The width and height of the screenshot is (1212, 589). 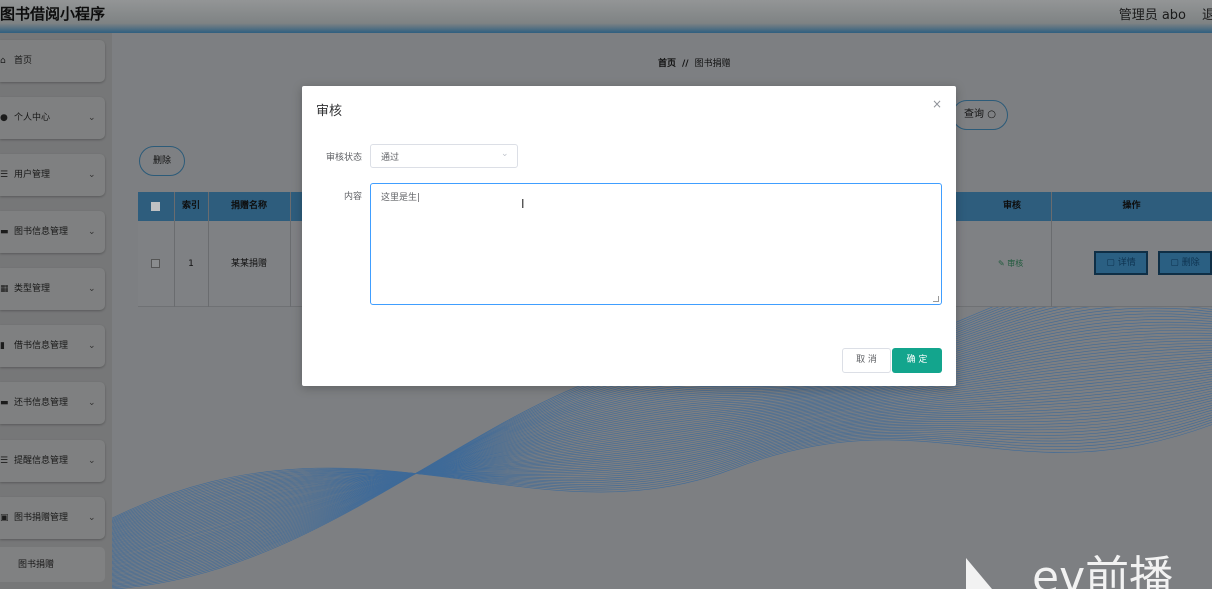 I want to click on select-all-checkbox, so click(x=155, y=206).